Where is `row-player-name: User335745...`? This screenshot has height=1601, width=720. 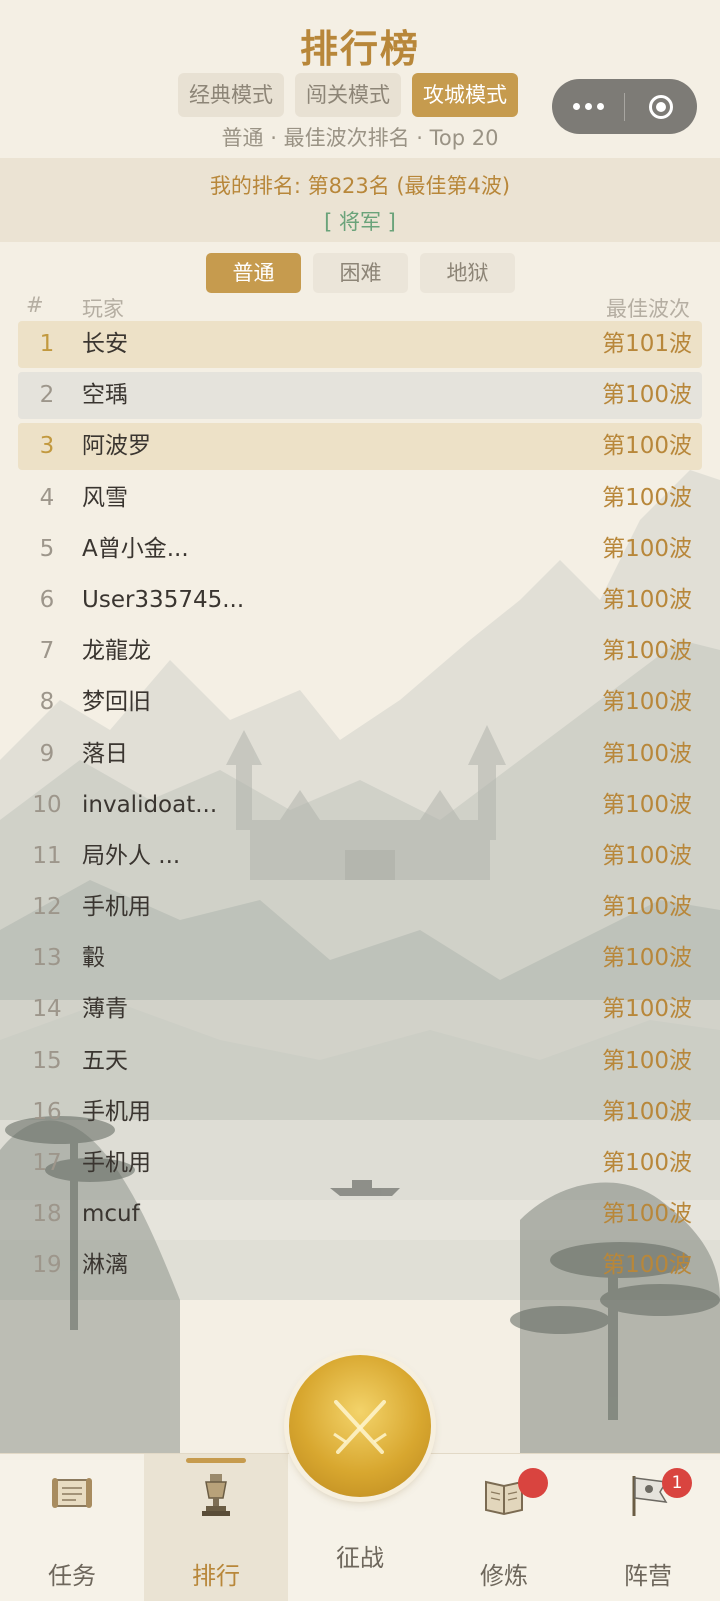
row-player-name: User335745... is located at coordinates (163, 599).